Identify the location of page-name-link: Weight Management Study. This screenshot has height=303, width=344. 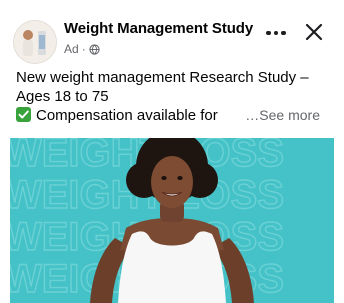
(158, 28).